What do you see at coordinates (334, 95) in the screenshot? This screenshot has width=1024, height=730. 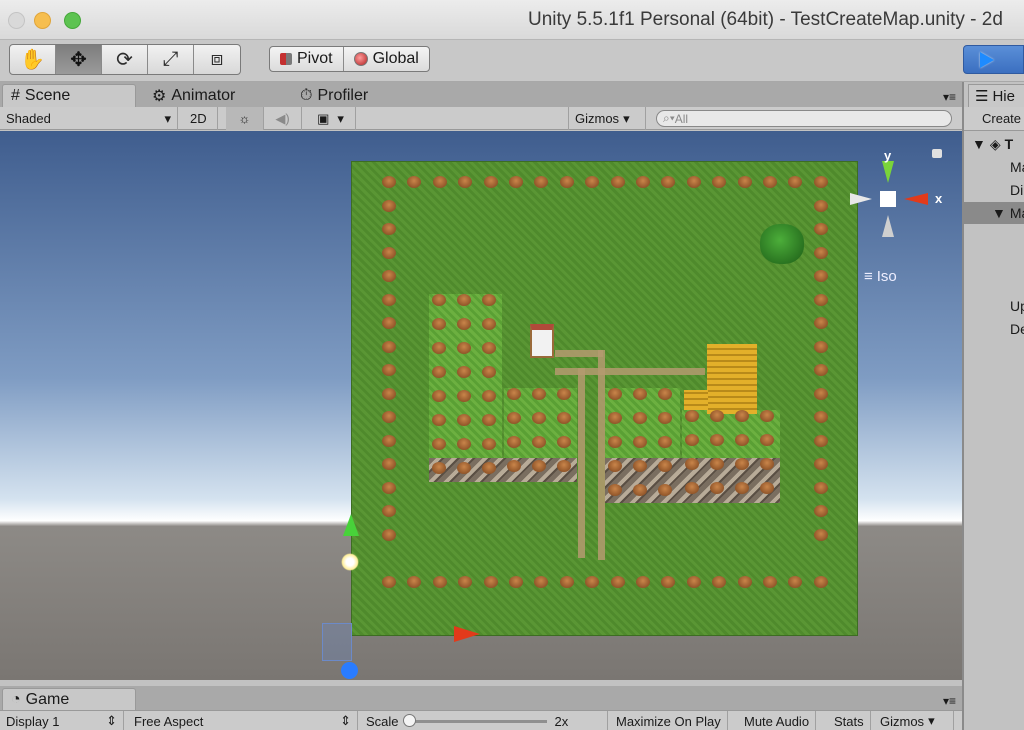 I see `tab-profiler: ⏱ Profiler` at bounding box center [334, 95].